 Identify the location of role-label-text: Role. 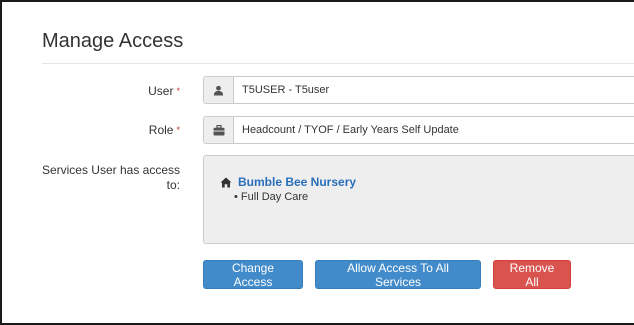
(161, 130).